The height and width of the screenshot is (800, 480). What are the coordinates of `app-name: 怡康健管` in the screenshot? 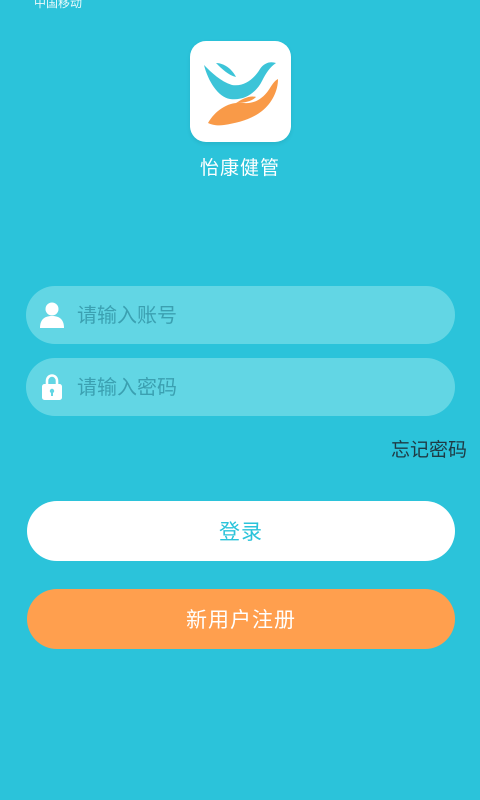 It's located at (239, 168).